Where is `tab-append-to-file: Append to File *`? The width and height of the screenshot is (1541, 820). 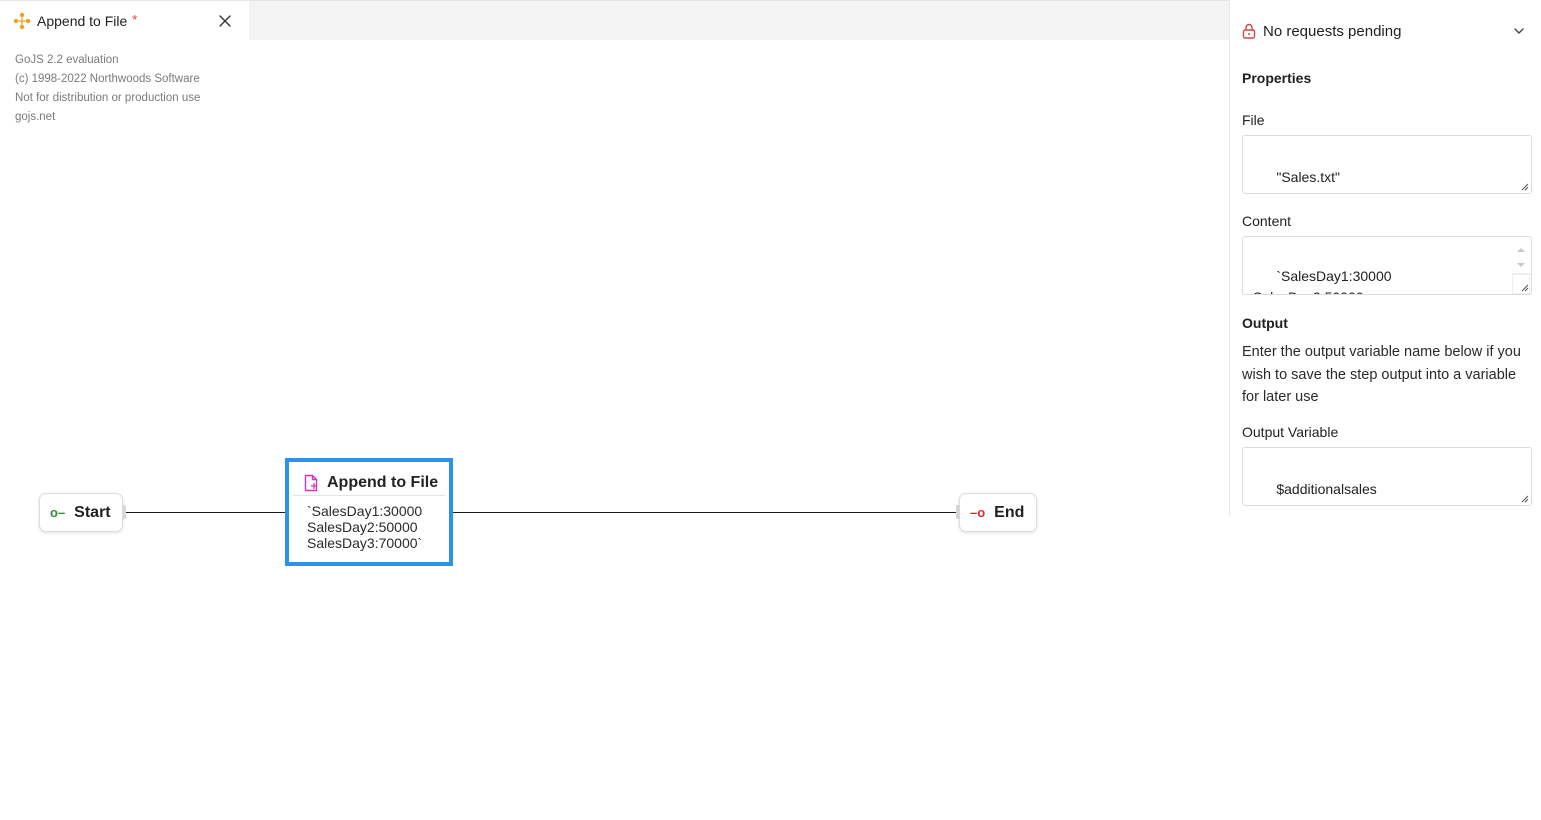 tab-append-to-file: Append to File * is located at coordinates (124, 21).